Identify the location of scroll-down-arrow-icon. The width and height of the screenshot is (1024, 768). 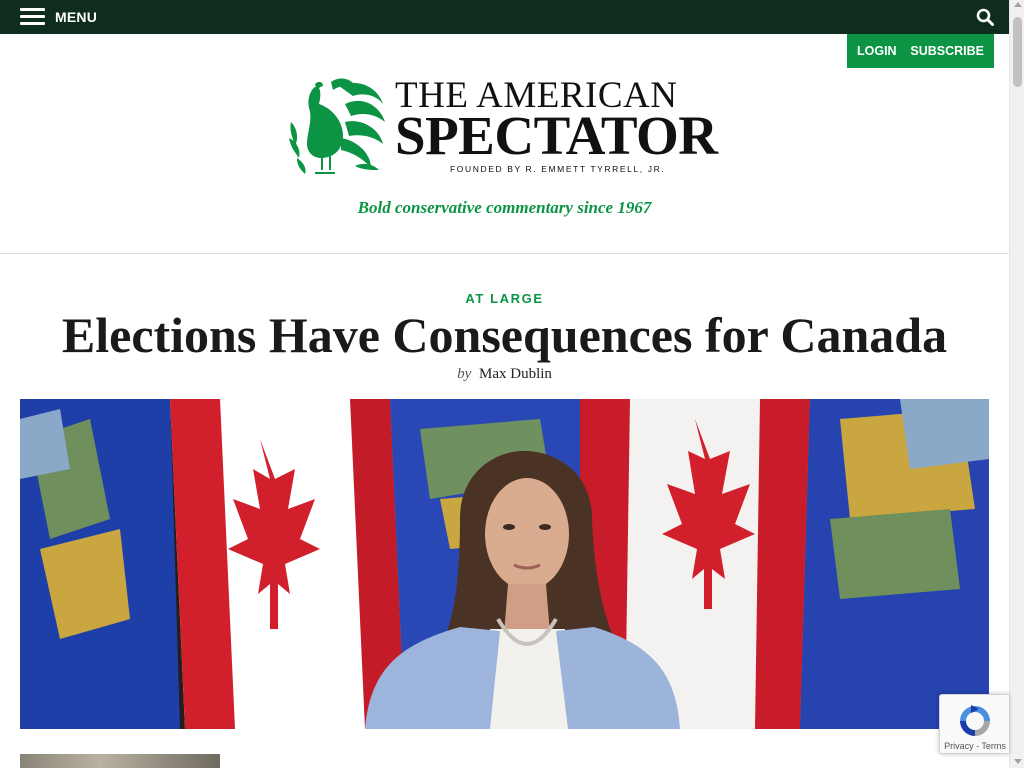
(1018, 761).